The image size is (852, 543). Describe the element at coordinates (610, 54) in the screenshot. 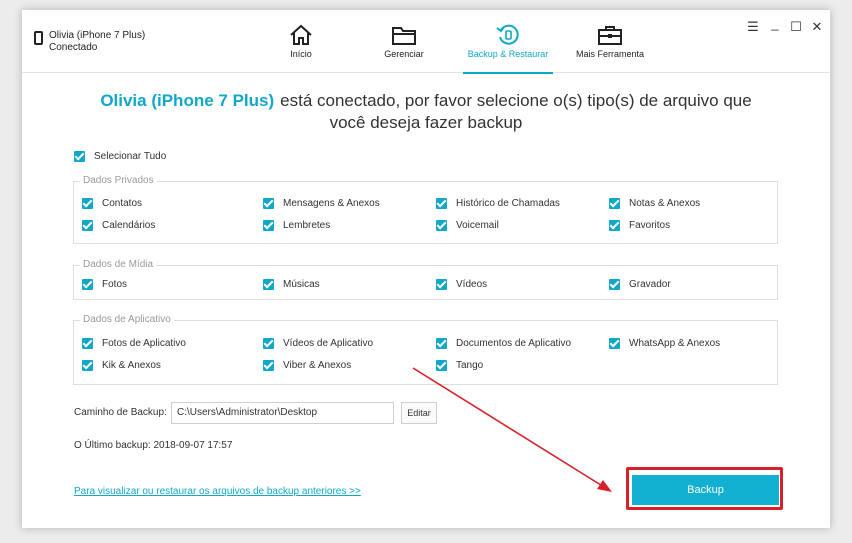

I see `tab-mais-ferramenta-label: Mais Ferramenta` at that location.